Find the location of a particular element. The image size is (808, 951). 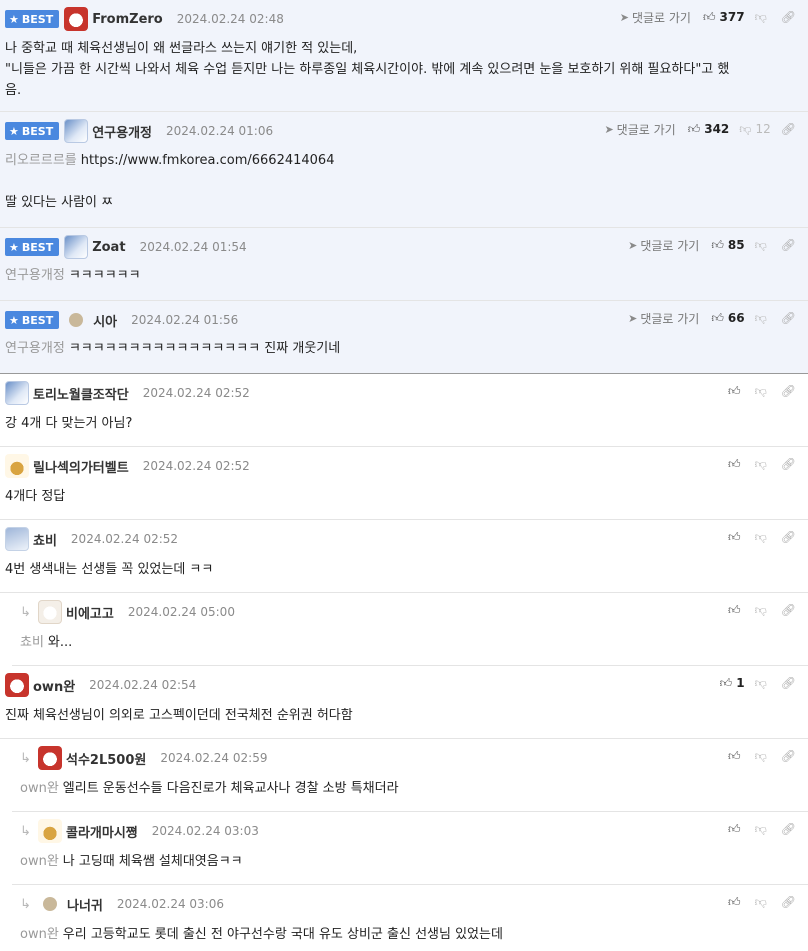

nickname: 시아 is located at coordinates (105, 320).